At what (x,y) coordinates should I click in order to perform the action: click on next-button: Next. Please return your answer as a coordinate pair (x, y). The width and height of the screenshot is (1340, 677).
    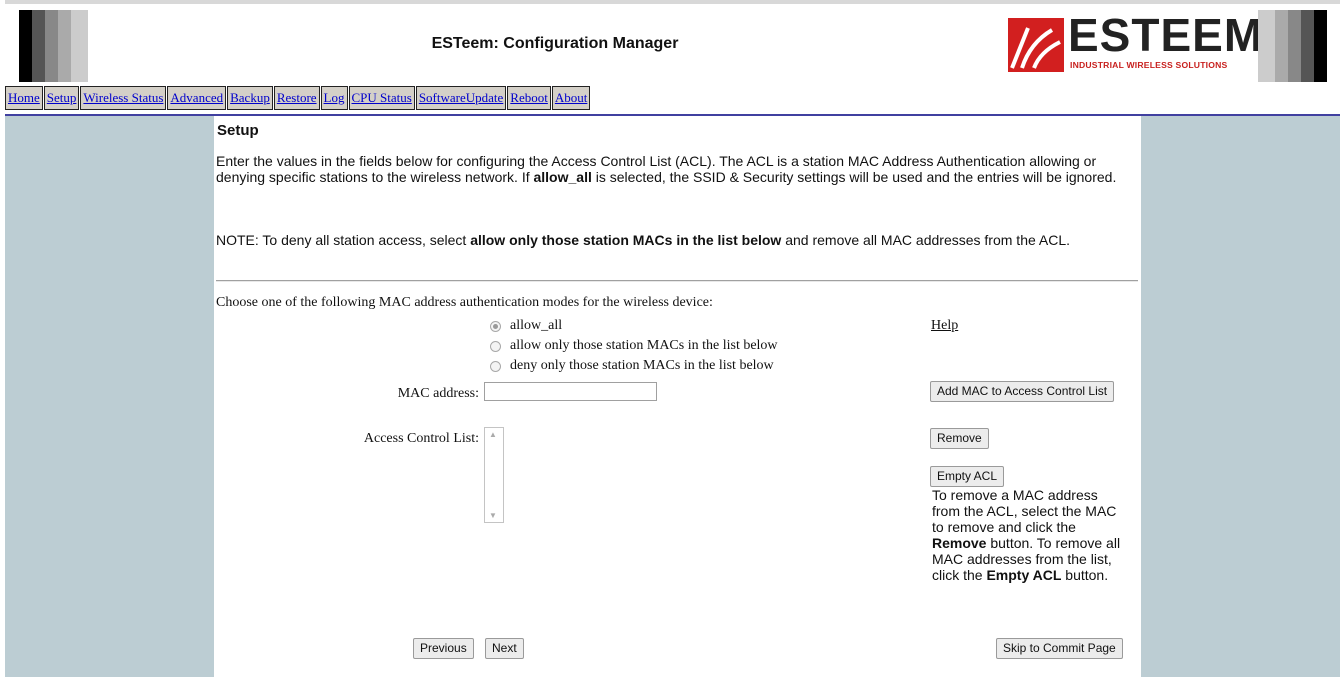
    Looking at the image, I should click on (504, 648).